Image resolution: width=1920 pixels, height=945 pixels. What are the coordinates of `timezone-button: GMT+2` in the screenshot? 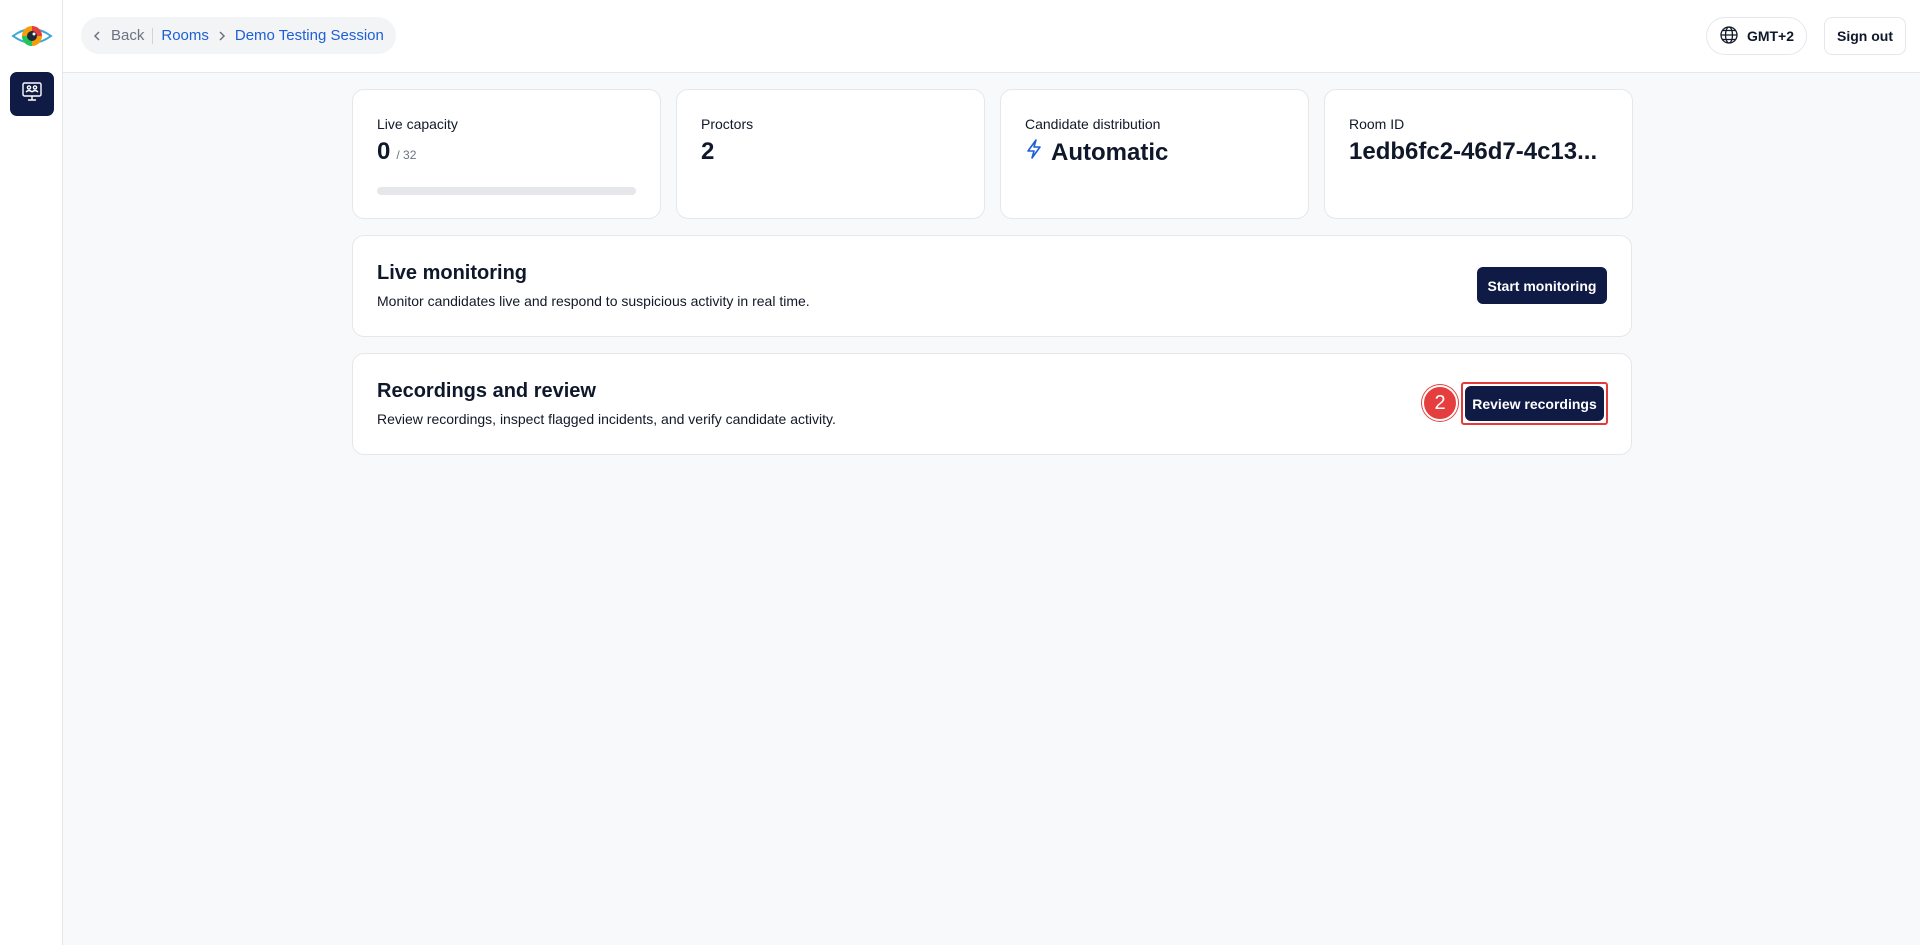 It's located at (1756, 36).